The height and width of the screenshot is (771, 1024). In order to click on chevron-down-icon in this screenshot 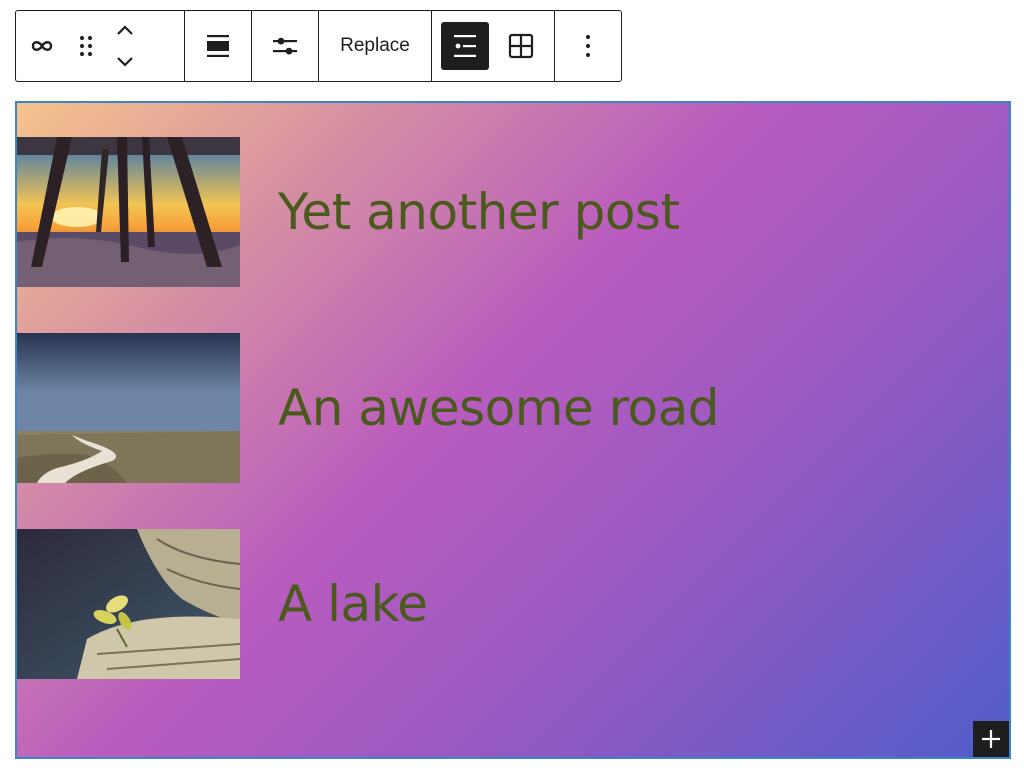, I will do `click(125, 62)`.